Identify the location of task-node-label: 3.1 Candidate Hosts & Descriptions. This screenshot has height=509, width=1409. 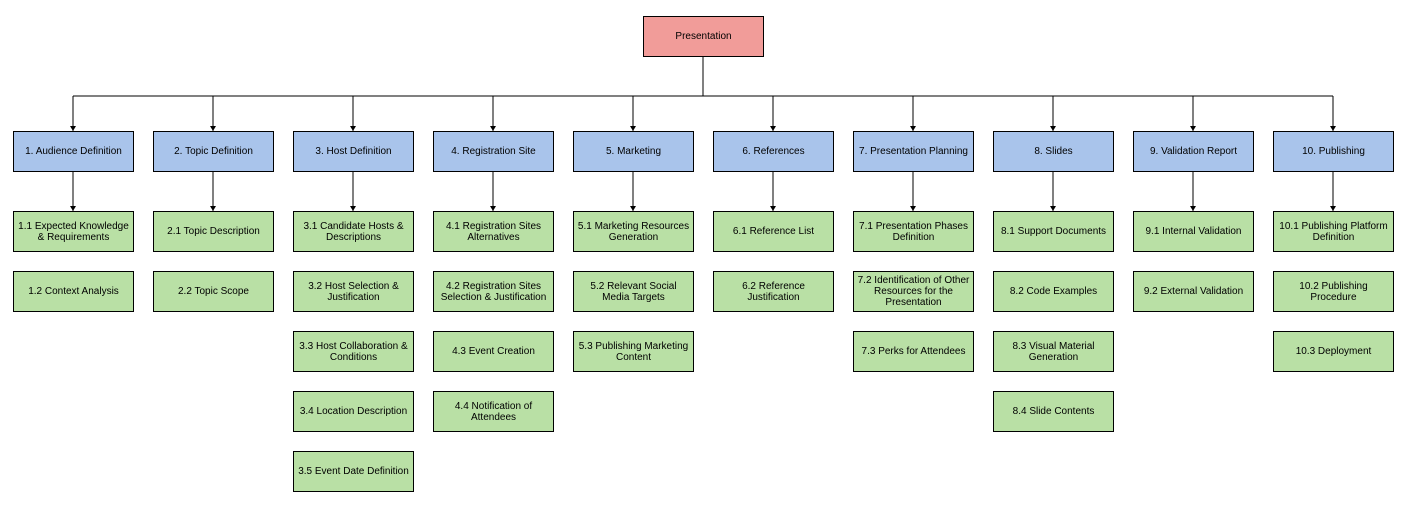
(353, 231).